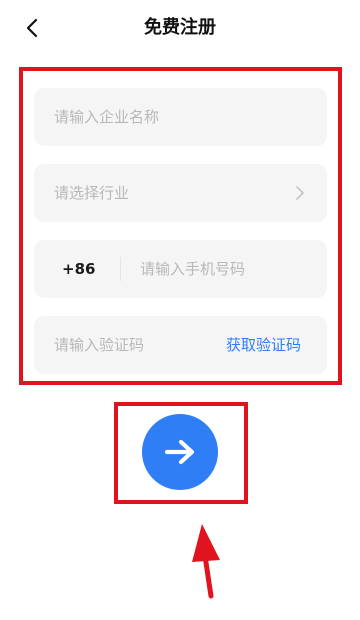  Describe the element at coordinates (92, 193) in the screenshot. I see `industry-placeholder: 请选择行业` at that location.